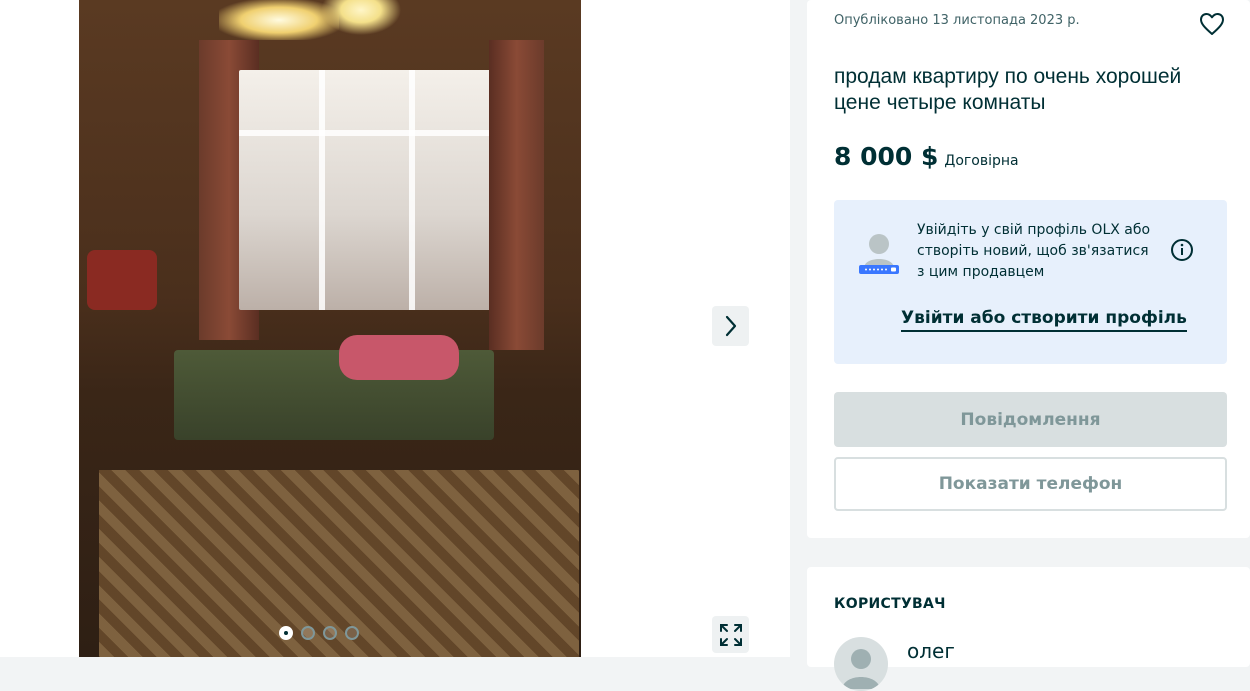  I want to click on user-placeholder-icon, so click(879, 254).